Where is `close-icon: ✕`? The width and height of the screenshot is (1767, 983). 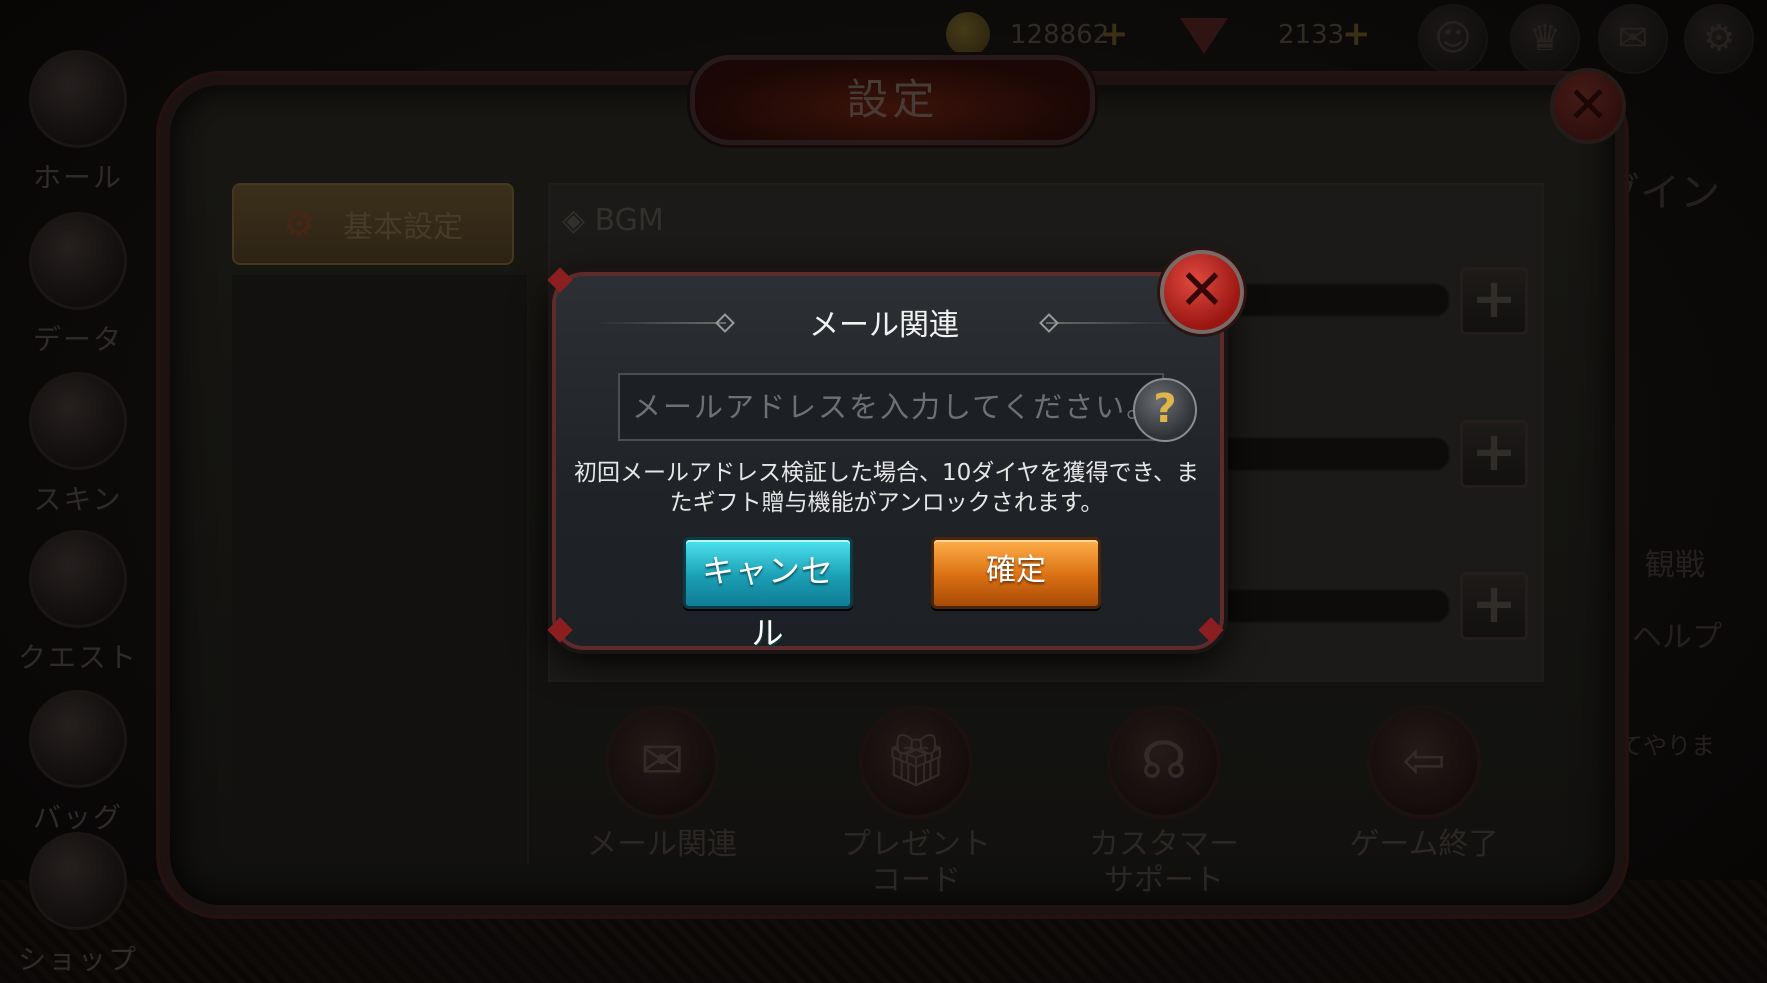
close-icon: ✕ is located at coordinates (1202, 290).